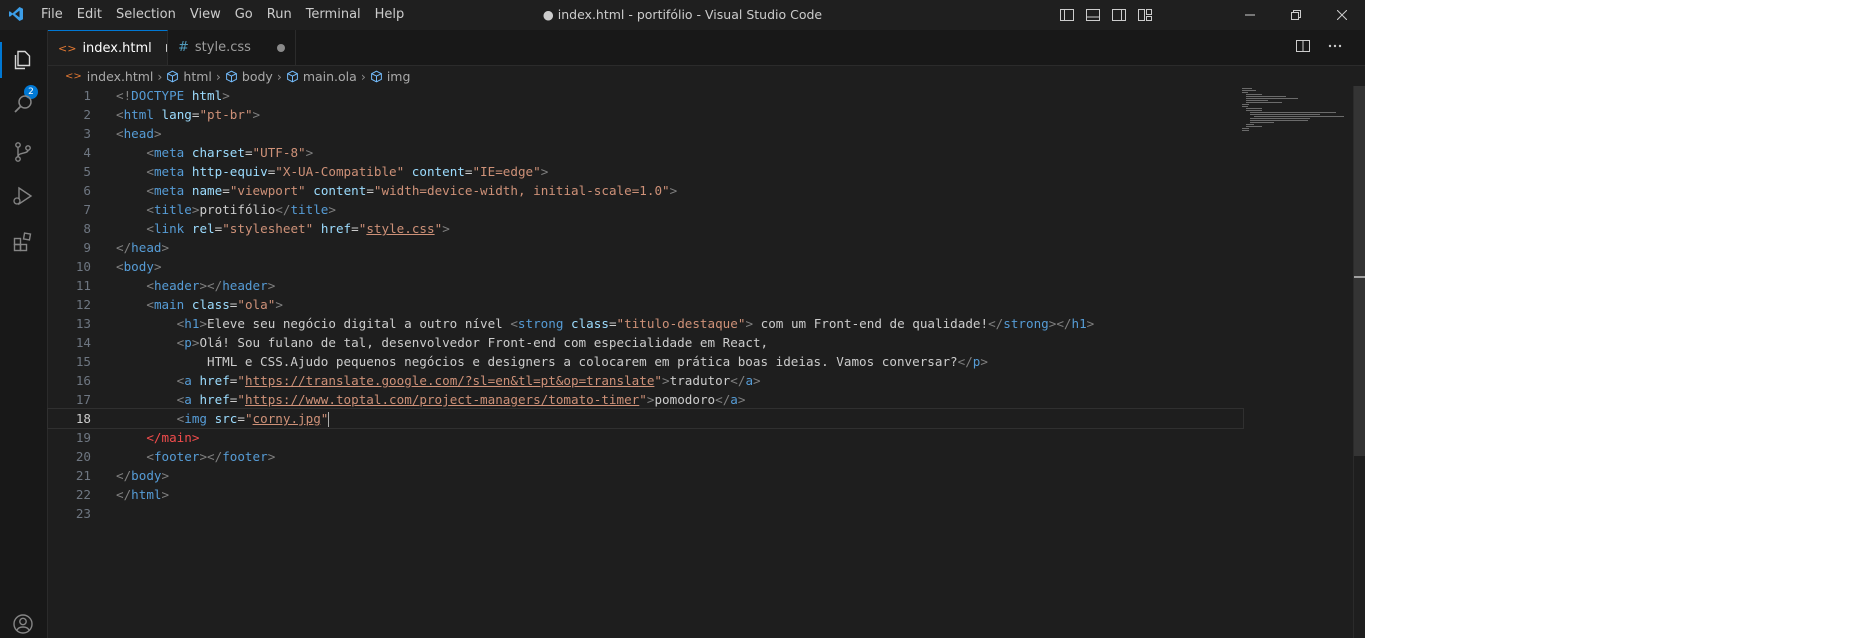 This screenshot has height=638, width=1872. Describe the element at coordinates (333, 15) in the screenshot. I see `menu-terminal: Terminal` at that location.